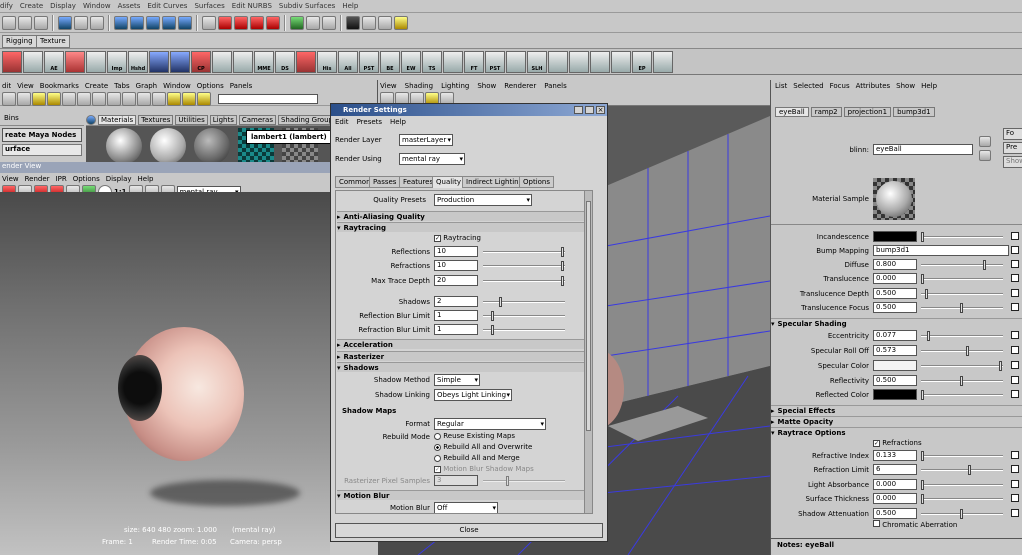 Image resolution: width=1022 pixels, height=555 pixels. I want to click on refraction-blur-slider, so click(524, 330).